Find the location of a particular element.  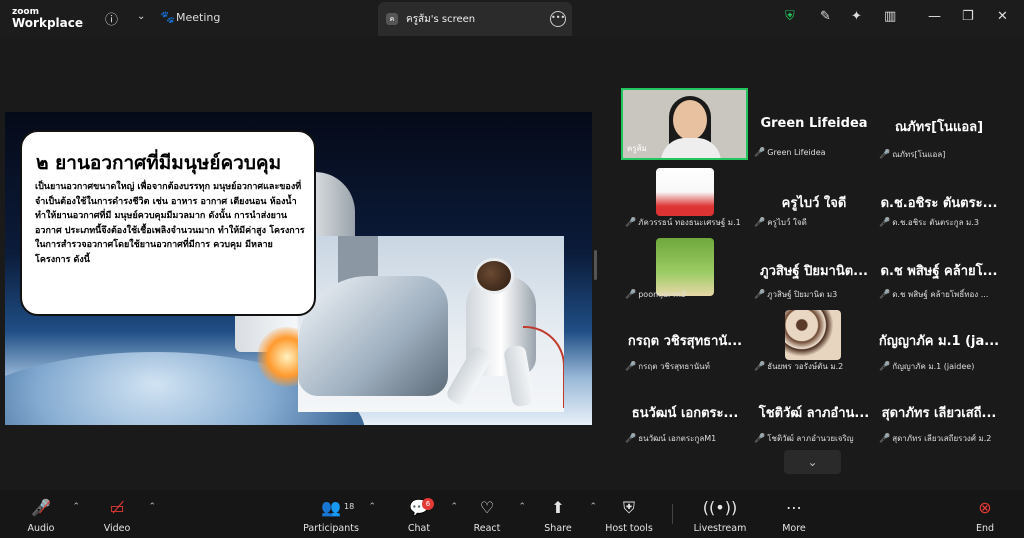

info-icon: ⓘ is located at coordinates (111, 18).